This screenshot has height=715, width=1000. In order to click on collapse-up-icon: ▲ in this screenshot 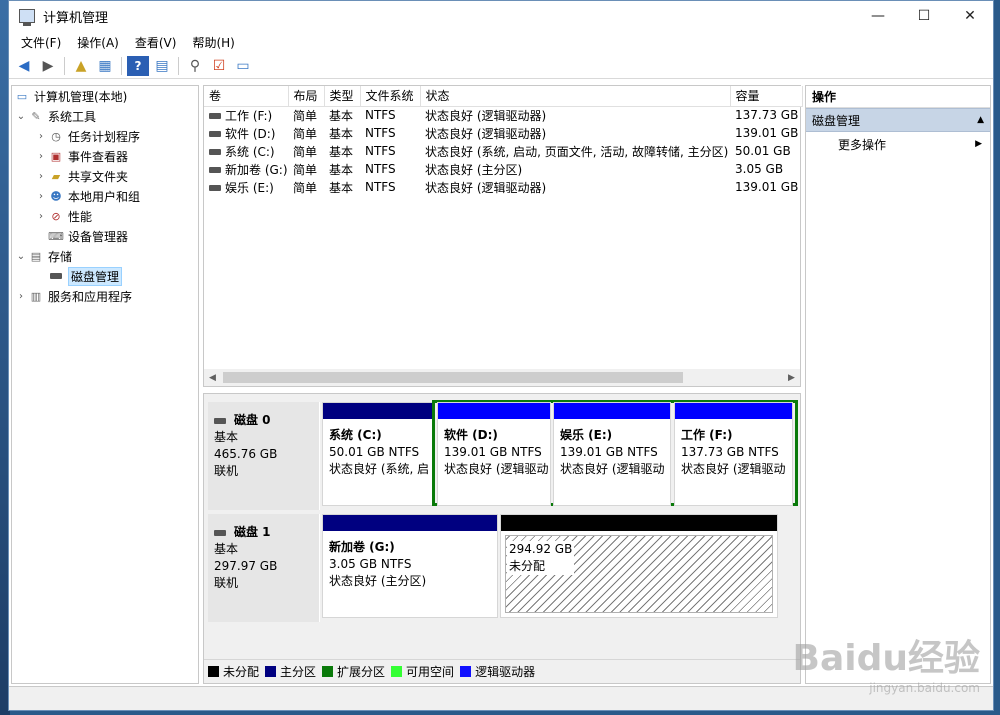, I will do `click(980, 120)`.